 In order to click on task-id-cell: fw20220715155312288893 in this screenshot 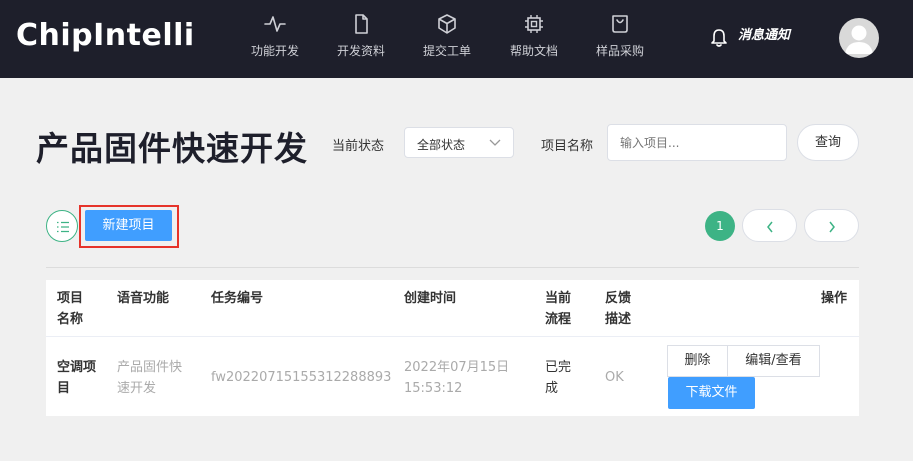, I will do `click(301, 377)`.